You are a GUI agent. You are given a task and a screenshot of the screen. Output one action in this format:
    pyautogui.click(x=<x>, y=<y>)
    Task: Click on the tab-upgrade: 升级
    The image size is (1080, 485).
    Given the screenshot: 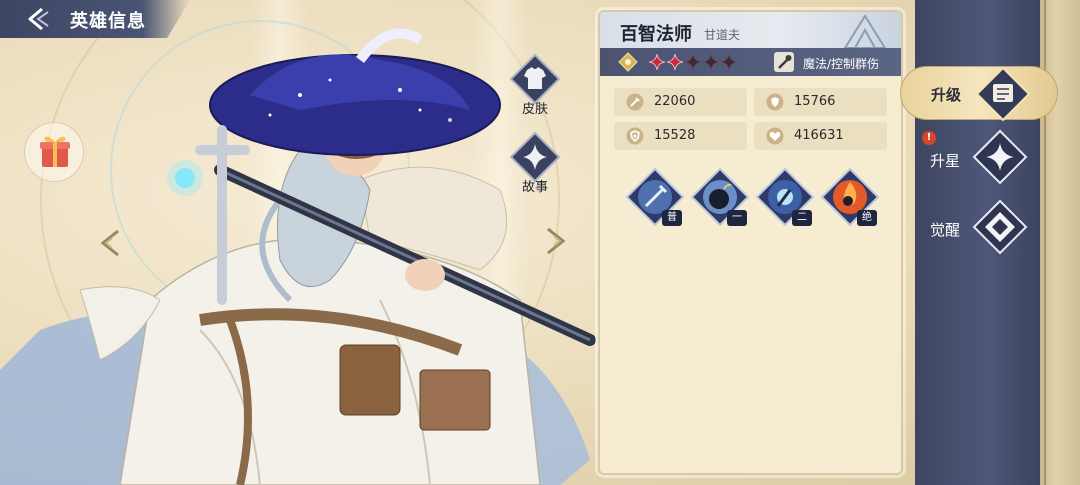 What is the action you would take?
    pyautogui.click(x=979, y=94)
    